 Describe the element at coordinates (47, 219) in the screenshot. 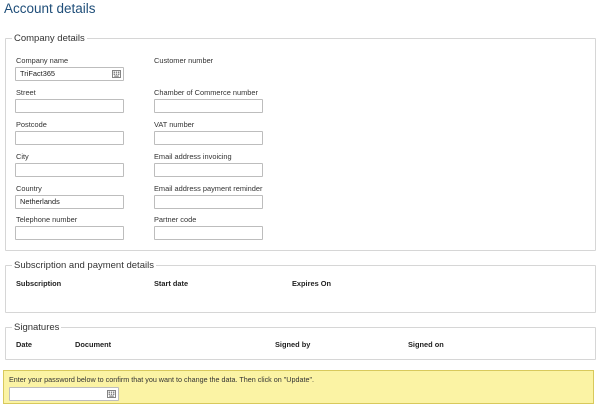

I see `telephone-label: Telephone number` at that location.